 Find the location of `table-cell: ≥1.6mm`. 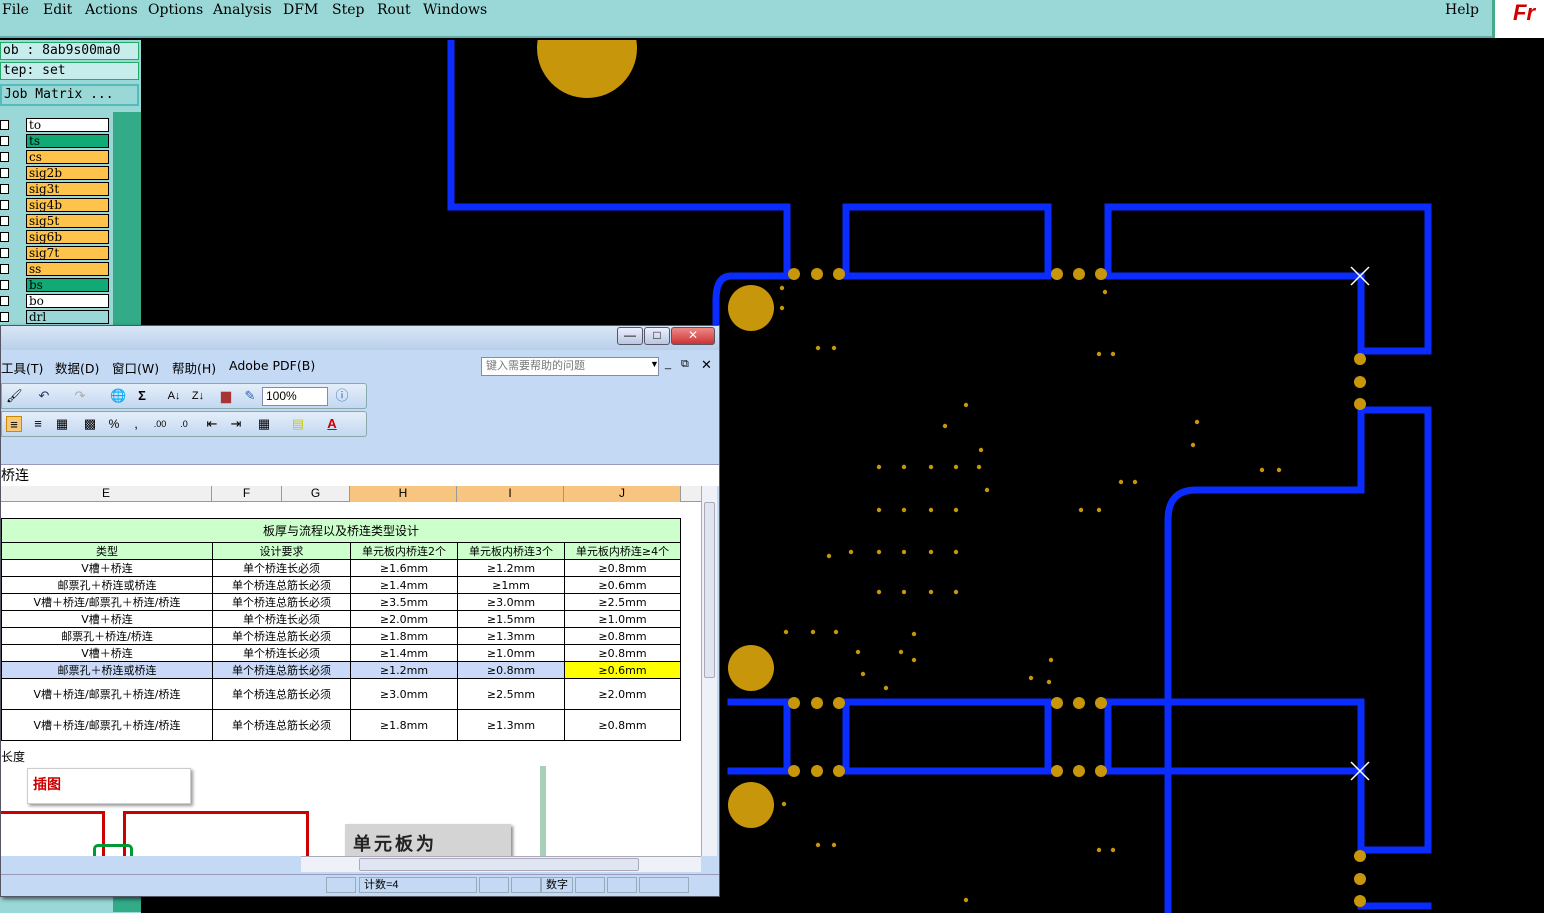

table-cell: ≥1.6mm is located at coordinates (404, 568).